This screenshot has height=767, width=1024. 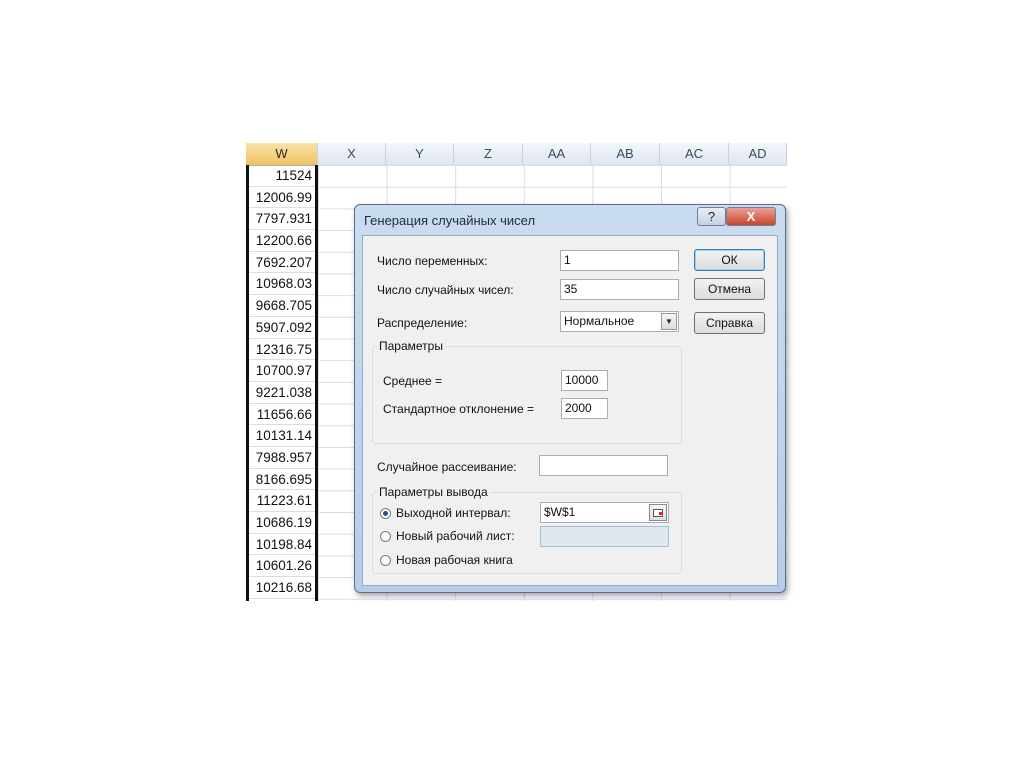 What do you see at coordinates (432, 261) in the screenshot?
I see `num-variables-label: Число переменных:` at bounding box center [432, 261].